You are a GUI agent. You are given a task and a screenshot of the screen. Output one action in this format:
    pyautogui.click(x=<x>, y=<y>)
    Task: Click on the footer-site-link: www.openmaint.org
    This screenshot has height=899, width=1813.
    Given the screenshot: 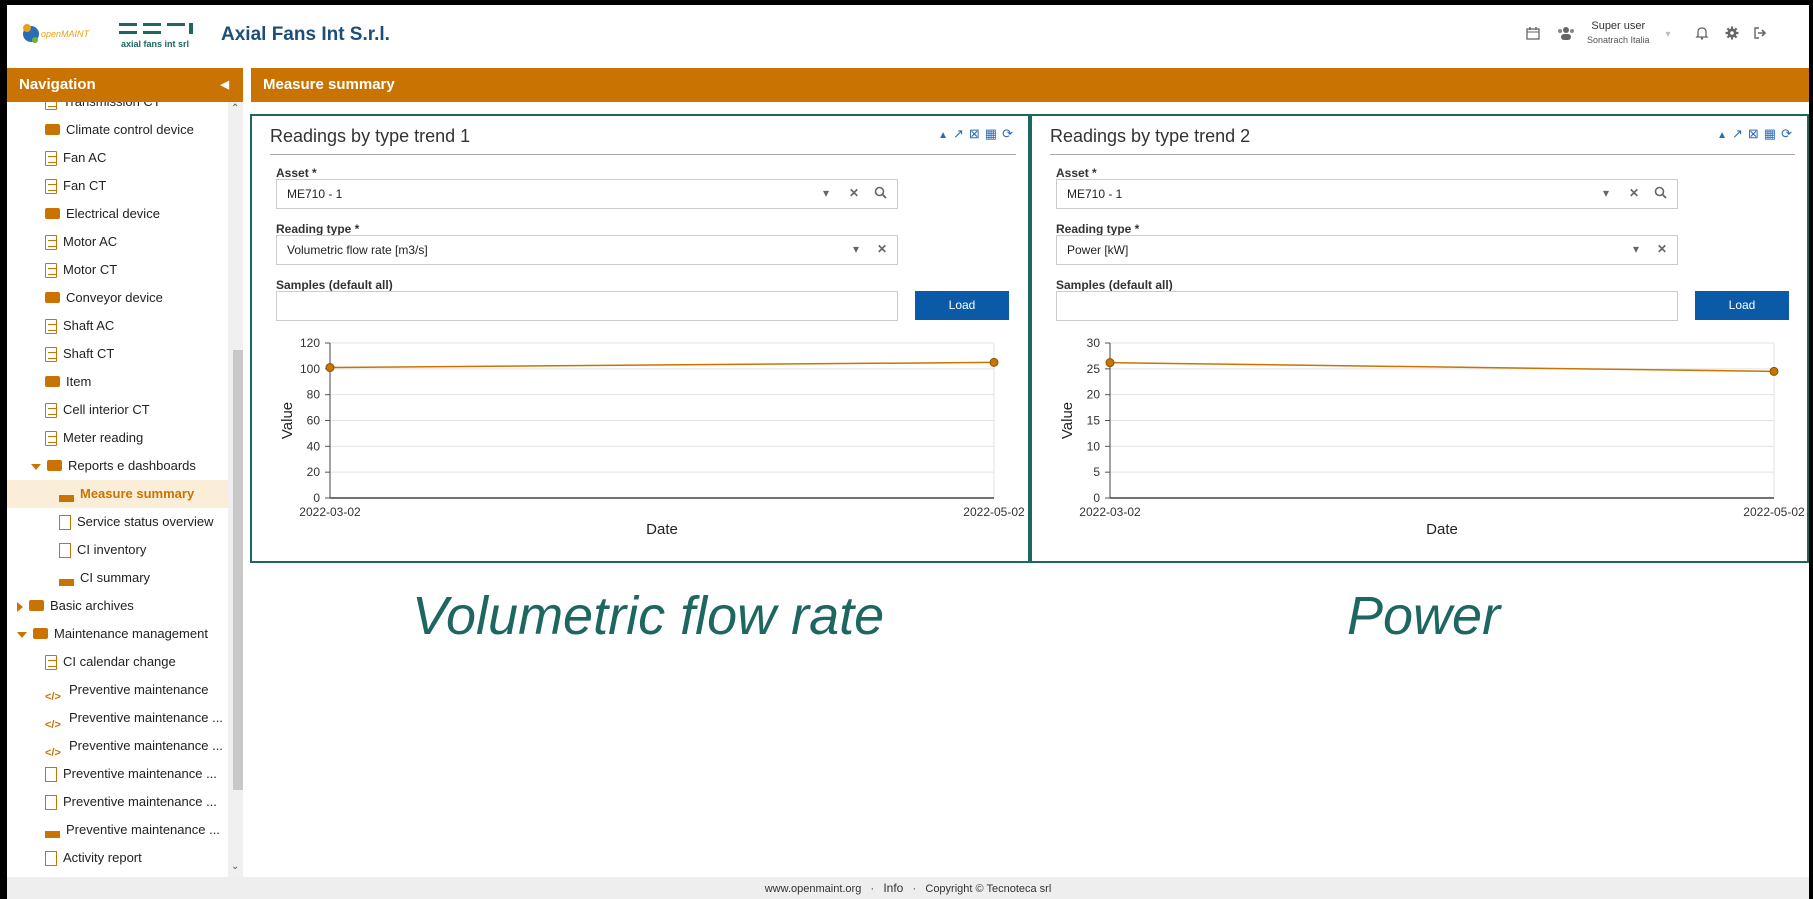 What is the action you would take?
    pyautogui.click(x=813, y=889)
    